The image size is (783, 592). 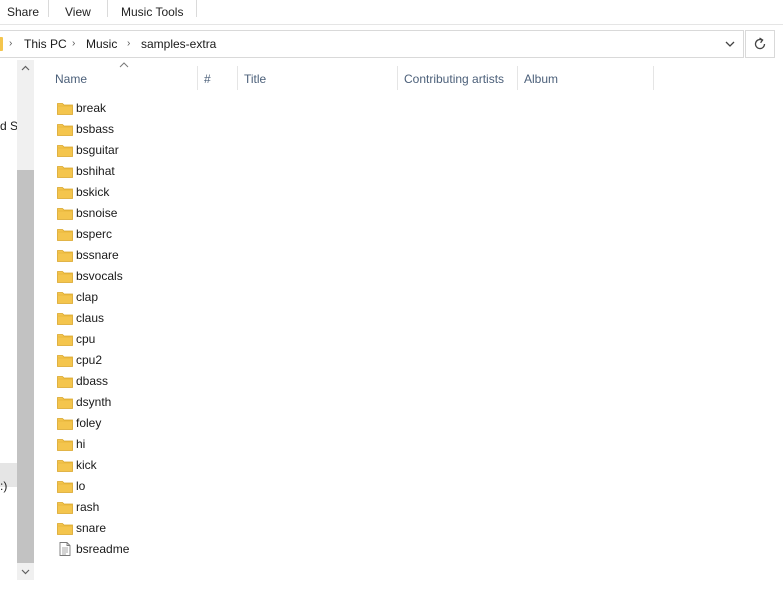 I want to click on list-item: bssnare, so click(x=402, y=254).